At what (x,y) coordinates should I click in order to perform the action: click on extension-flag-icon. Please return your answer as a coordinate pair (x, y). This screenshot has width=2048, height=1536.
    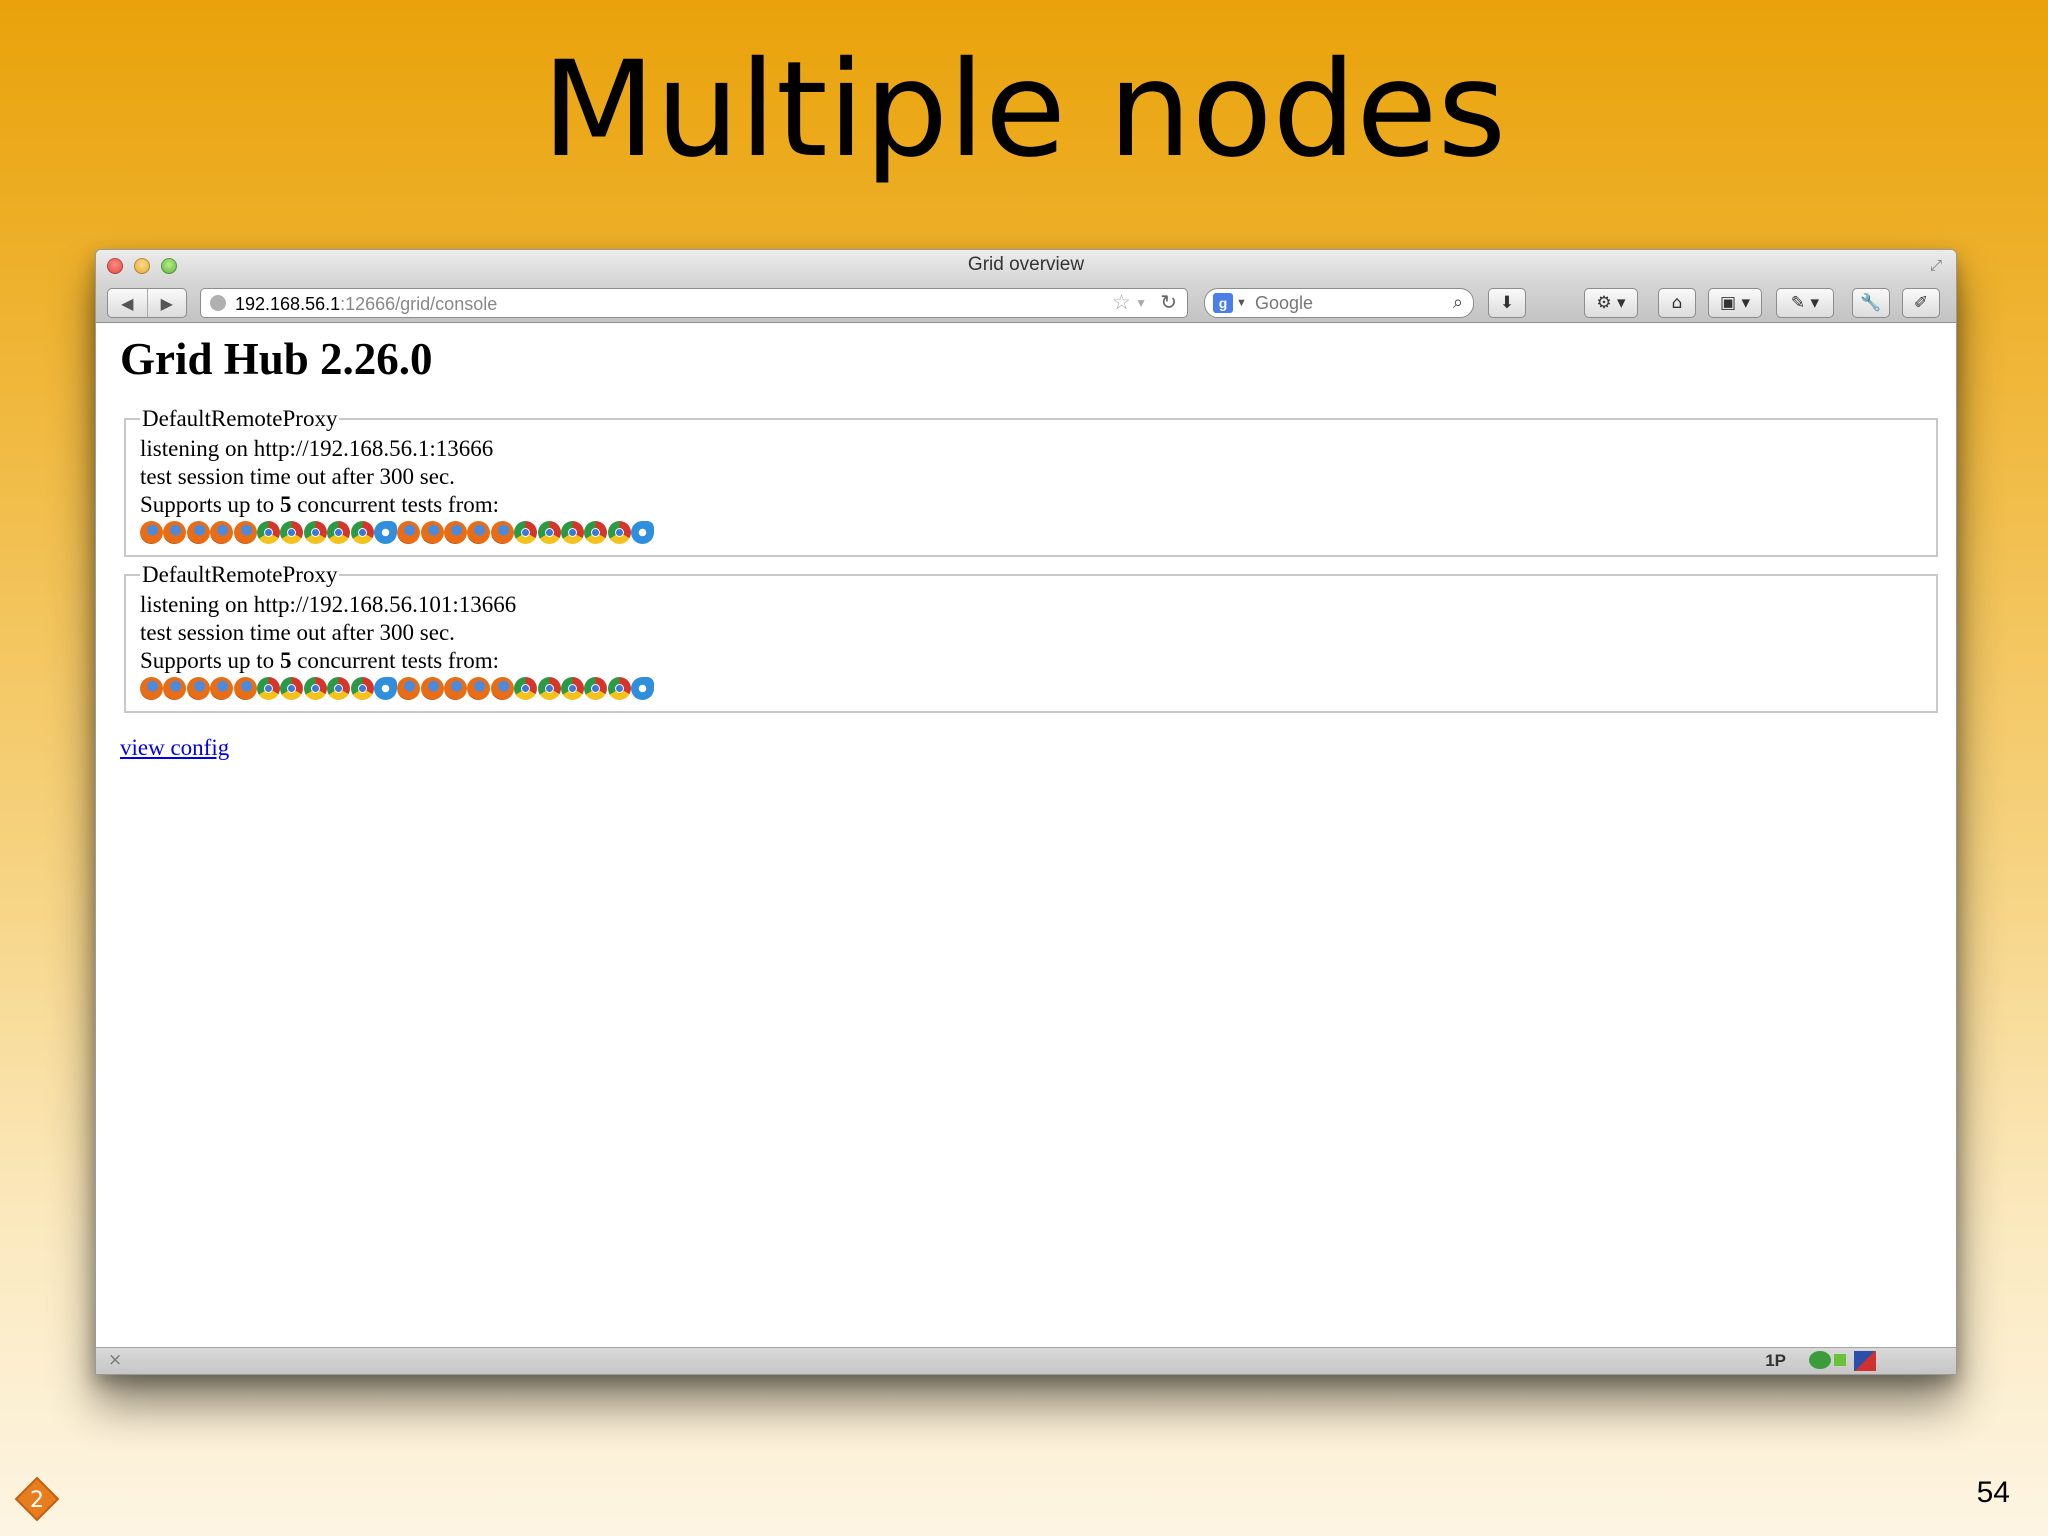
    Looking at the image, I should click on (1865, 1361).